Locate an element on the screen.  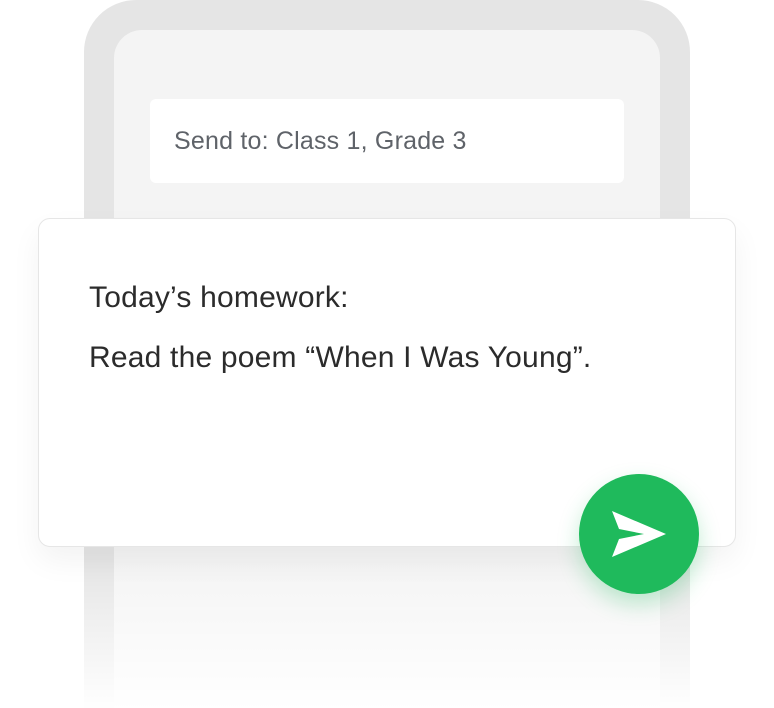
recipient-field: Send to: Class 1, Grade 3 is located at coordinates (387, 141).